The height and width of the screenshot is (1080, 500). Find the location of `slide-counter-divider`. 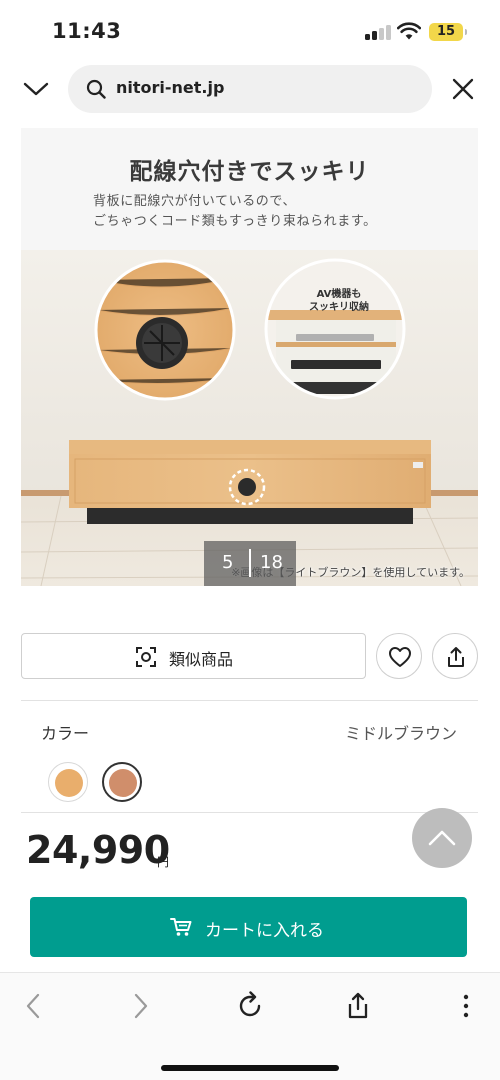

slide-counter-divider is located at coordinates (250, 563).